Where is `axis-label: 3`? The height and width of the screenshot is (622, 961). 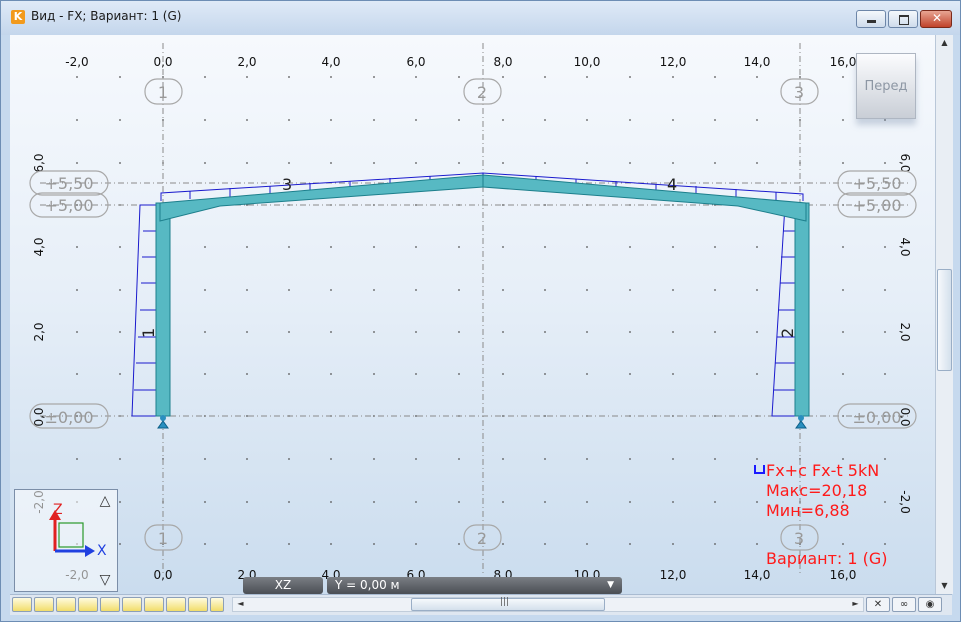 axis-label: 3 is located at coordinates (799, 92).